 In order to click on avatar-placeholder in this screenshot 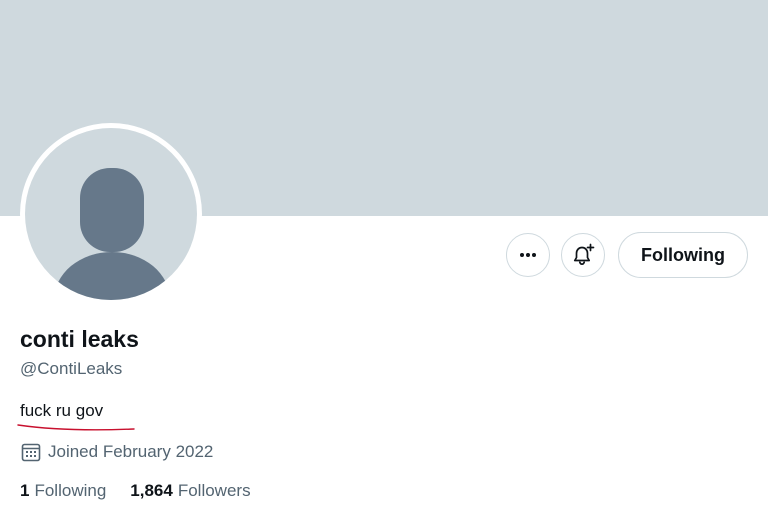, I will do `click(111, 214)`.